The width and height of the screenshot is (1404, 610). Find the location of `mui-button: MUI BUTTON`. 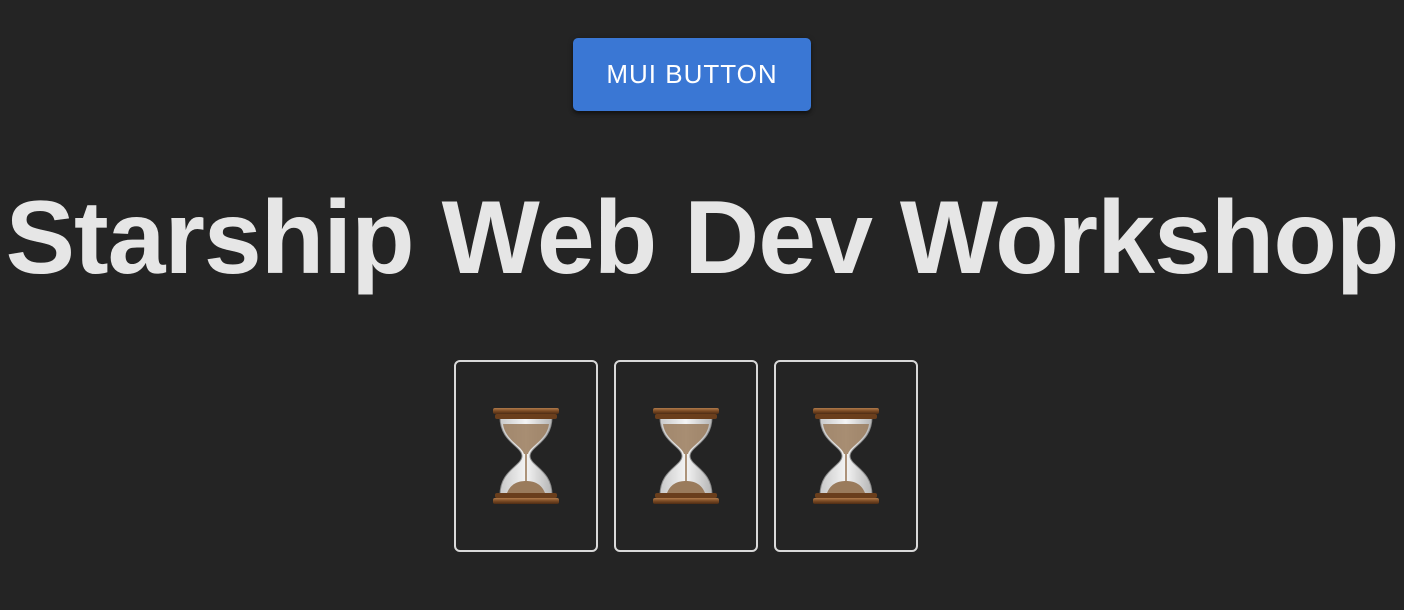

mui-button: MUI BUTTON is located at coordinates (692, 74).